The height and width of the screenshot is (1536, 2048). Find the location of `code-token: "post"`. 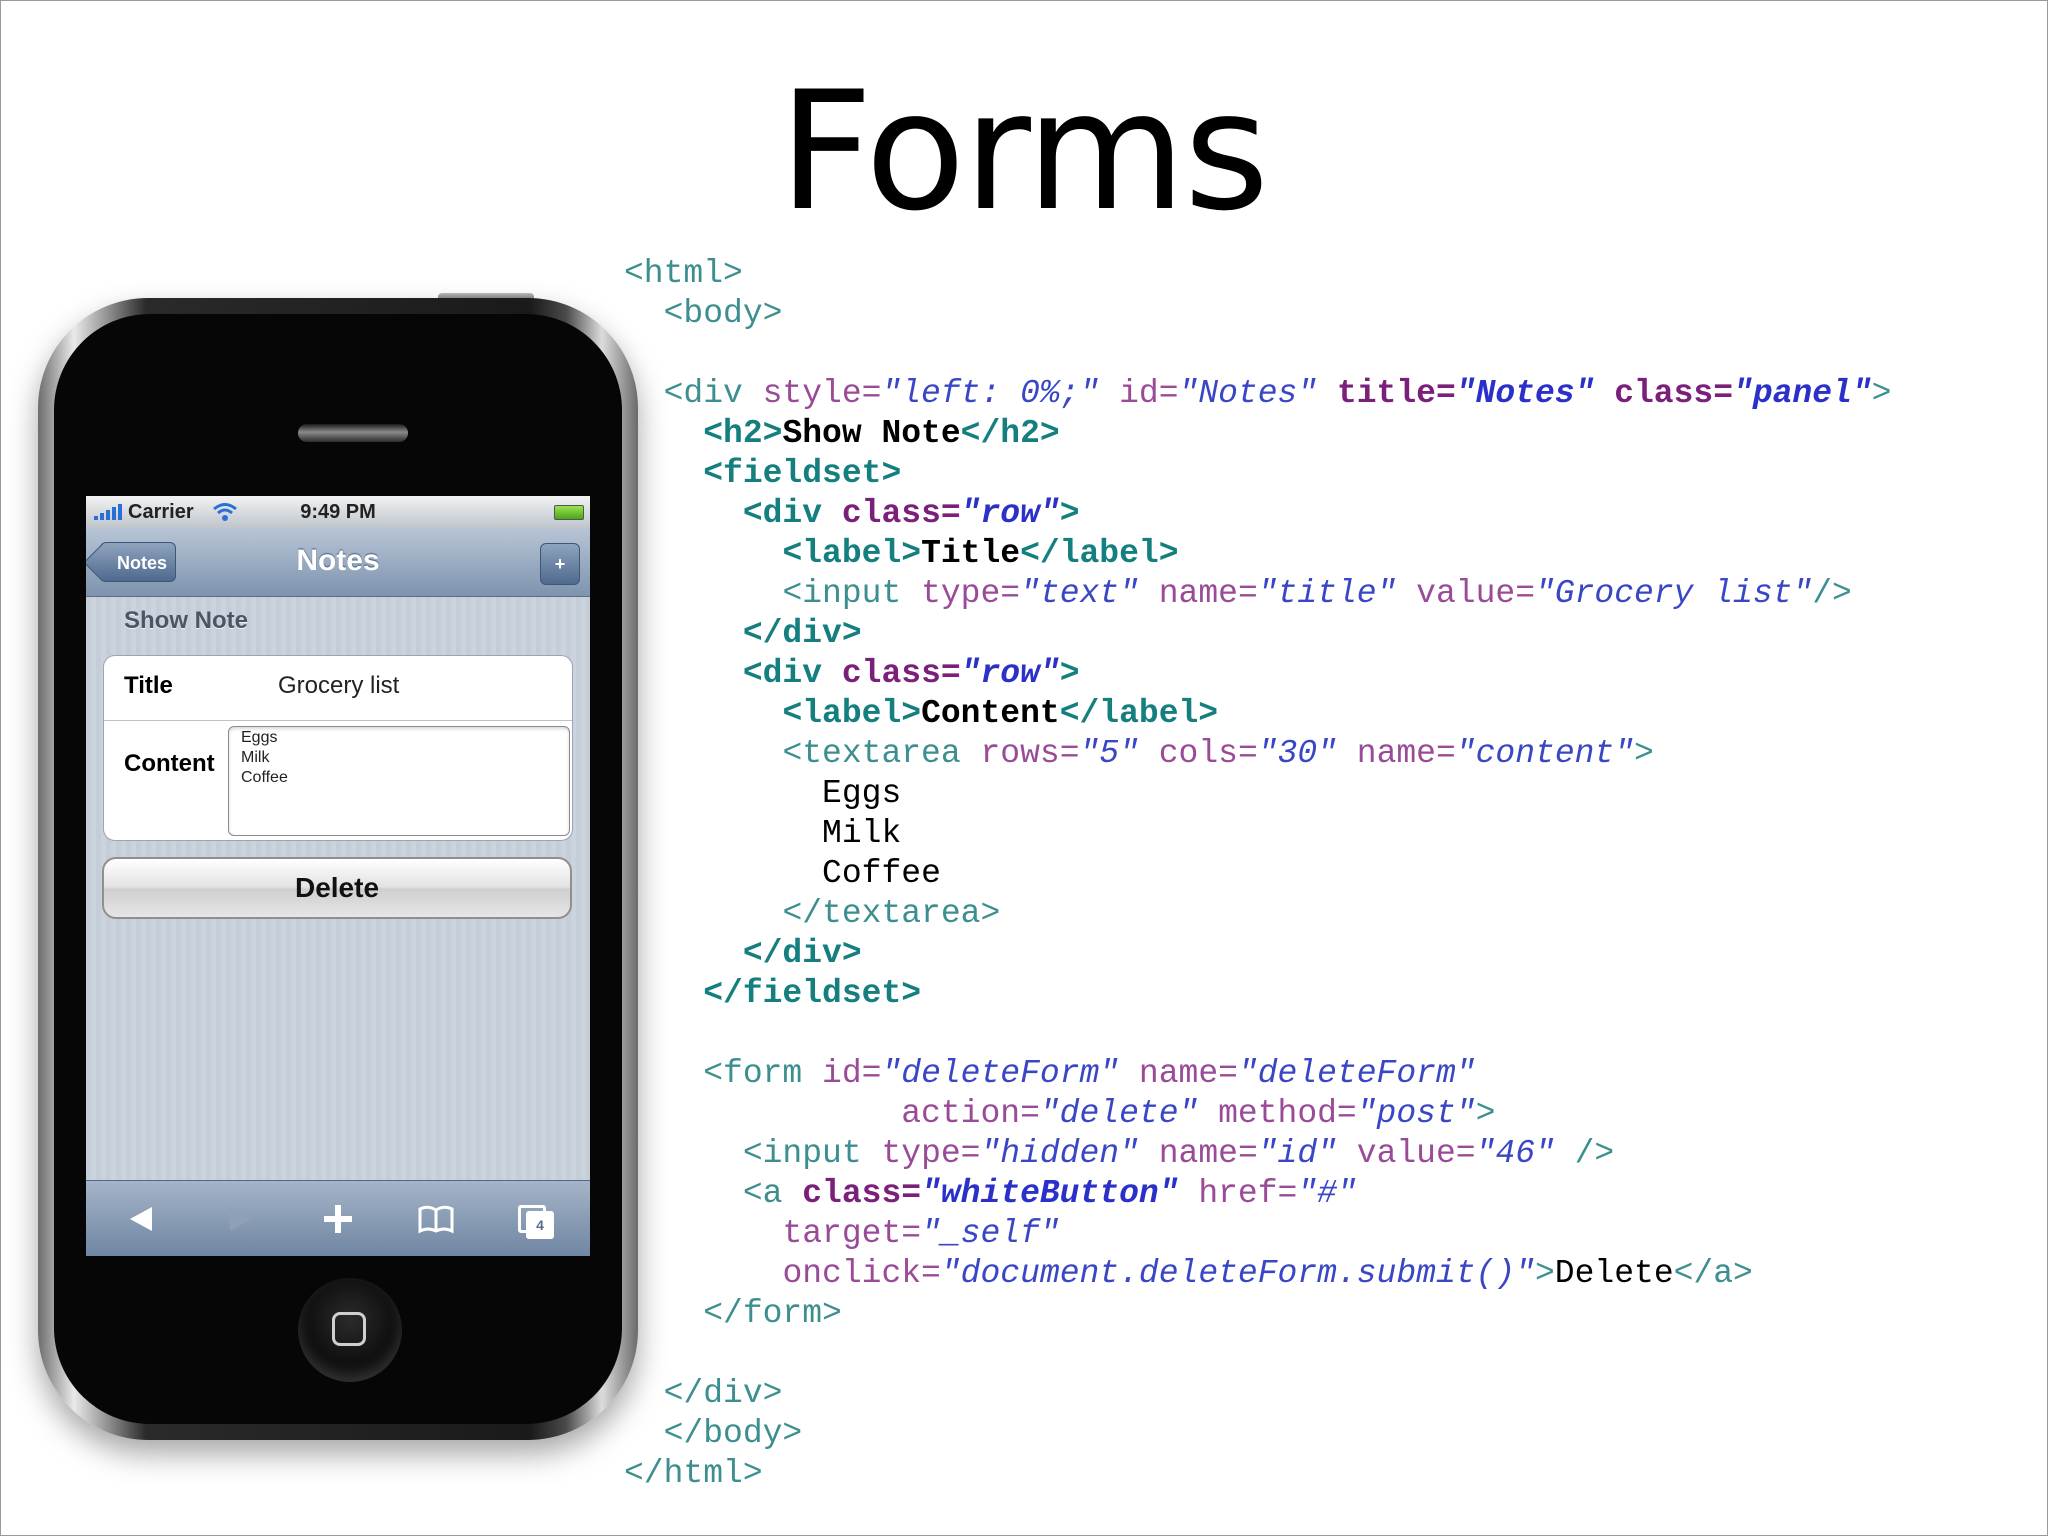

code-token: "post" is located at coordinates (1416, 1113).